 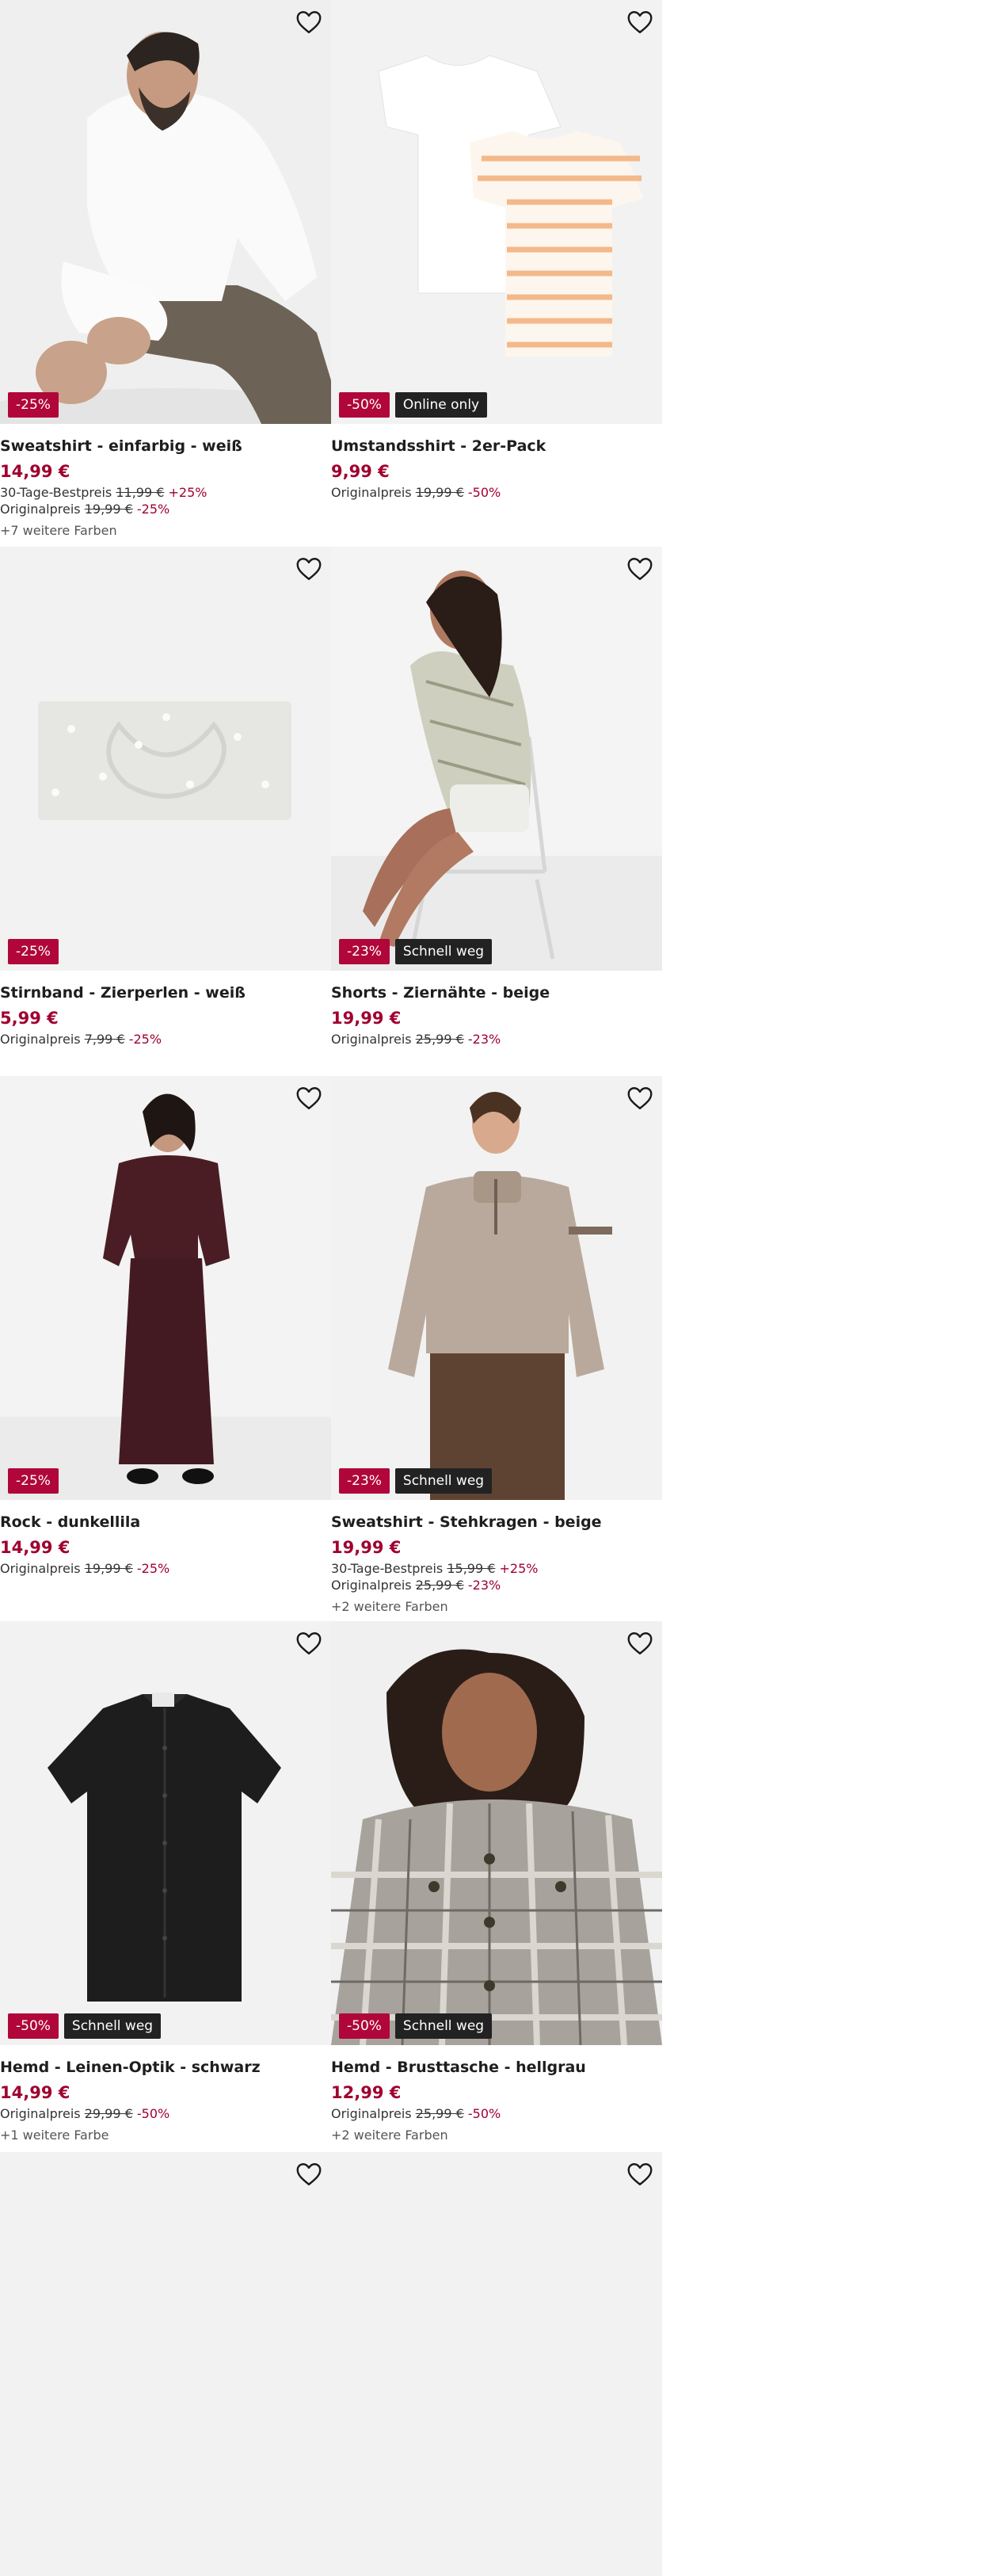 What do you see at coordinates (165, 1522) in the screenshot?
I see `product-name: Rock - dunkellila` at bounding box center [165, 1522].